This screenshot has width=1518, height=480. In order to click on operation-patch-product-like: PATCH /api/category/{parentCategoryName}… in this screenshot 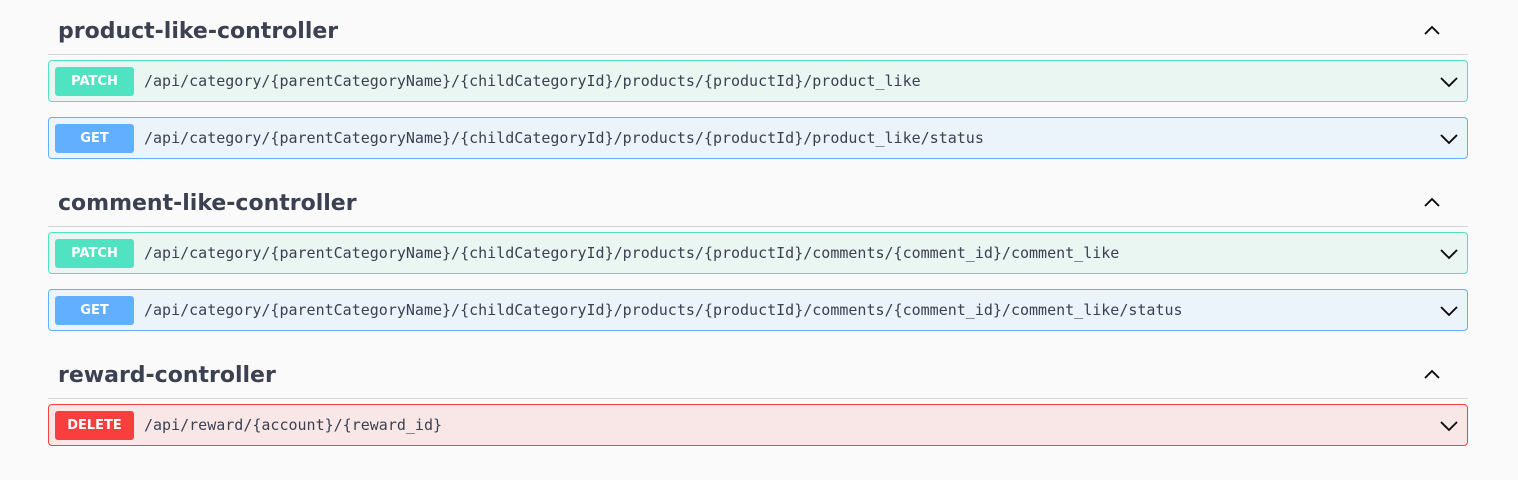, I will do `click(758, 81)`.